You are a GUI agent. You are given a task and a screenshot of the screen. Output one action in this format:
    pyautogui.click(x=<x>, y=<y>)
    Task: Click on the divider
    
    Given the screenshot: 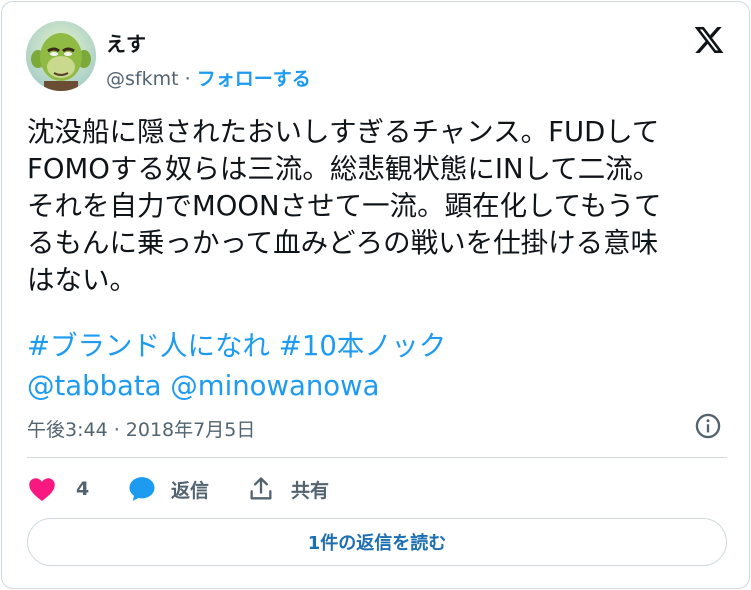 What is the action you would take?
    pyautogui.click(x=377, y=457)
    